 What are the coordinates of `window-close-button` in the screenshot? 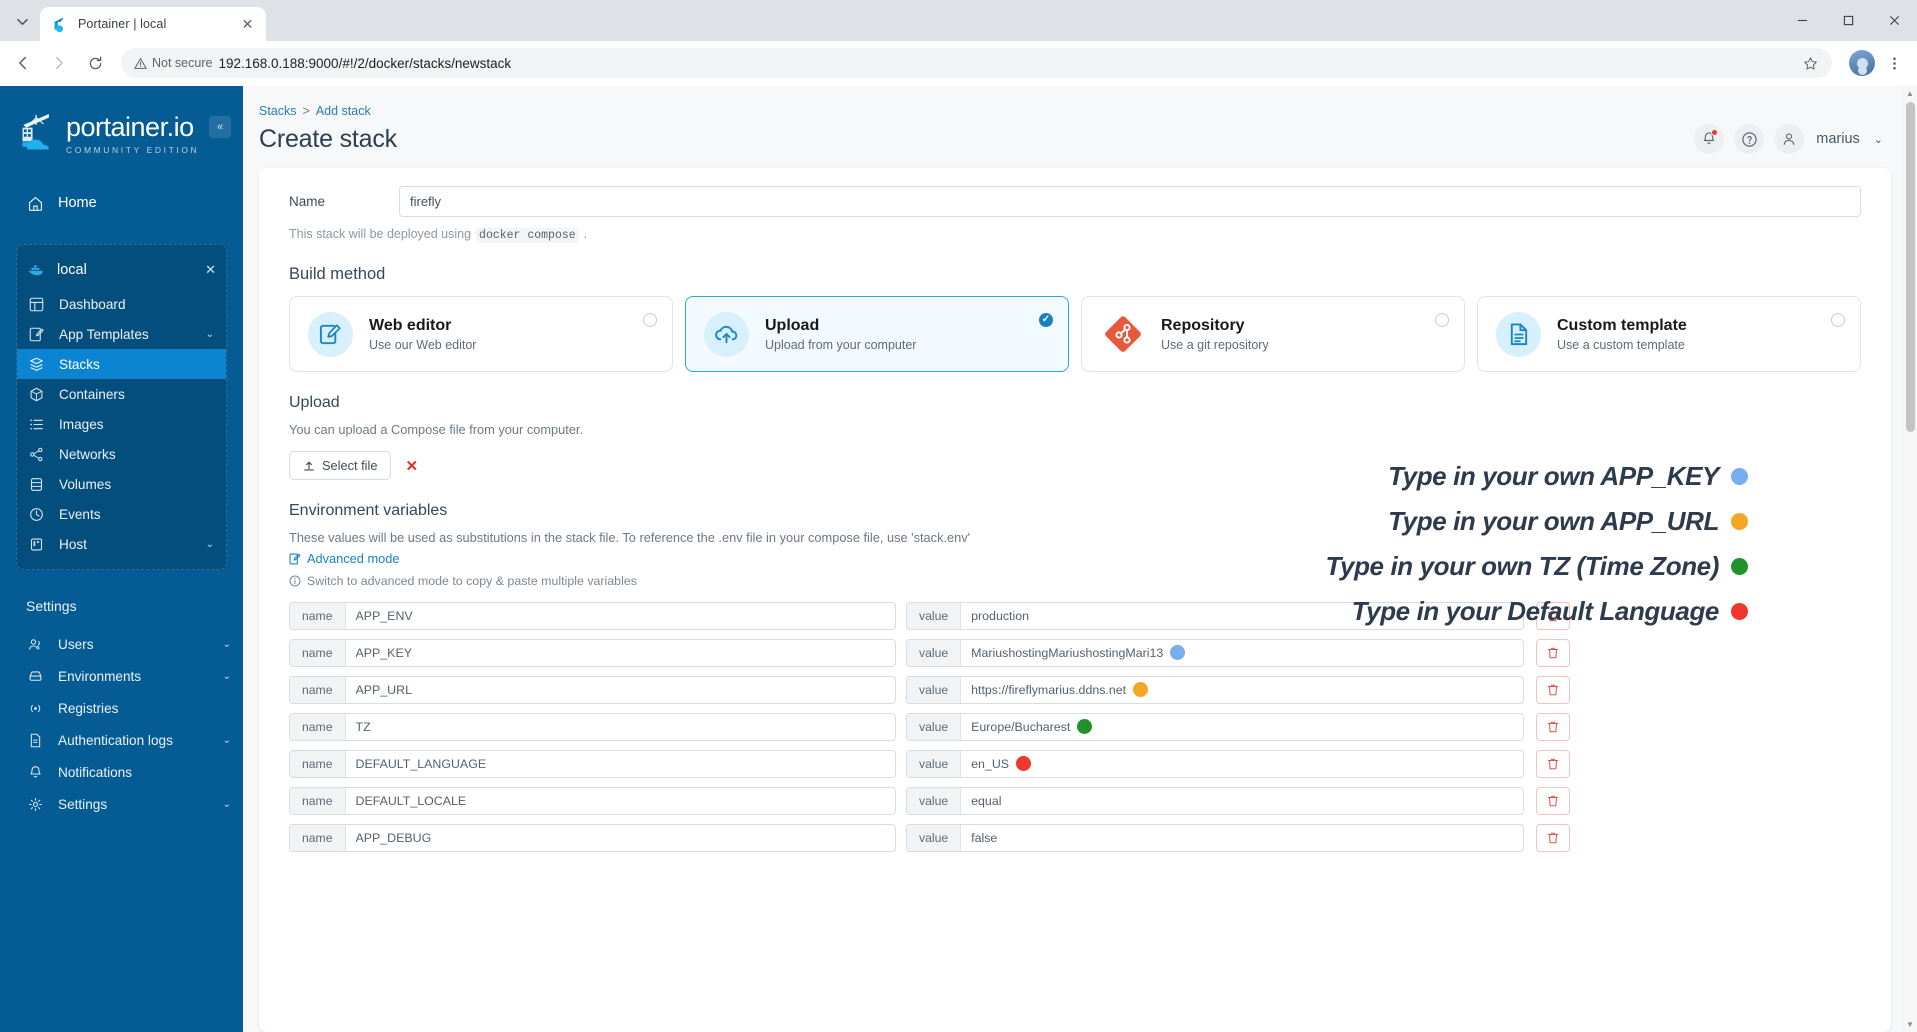 It's located at (1894, 20).